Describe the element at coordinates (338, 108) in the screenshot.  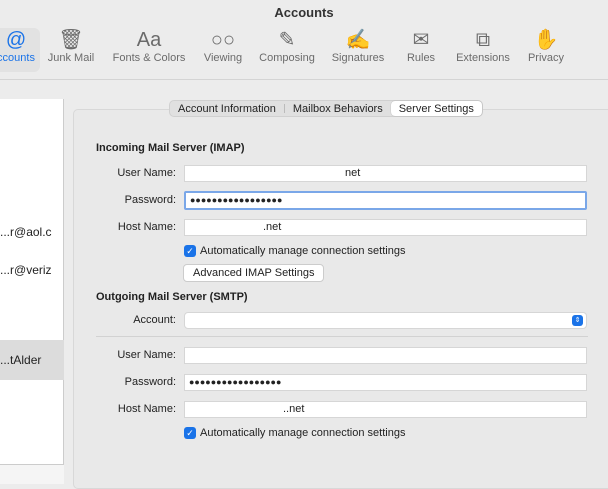
I see `tab-mailbox-behaviors: Mailbox Behaviors` at that location.